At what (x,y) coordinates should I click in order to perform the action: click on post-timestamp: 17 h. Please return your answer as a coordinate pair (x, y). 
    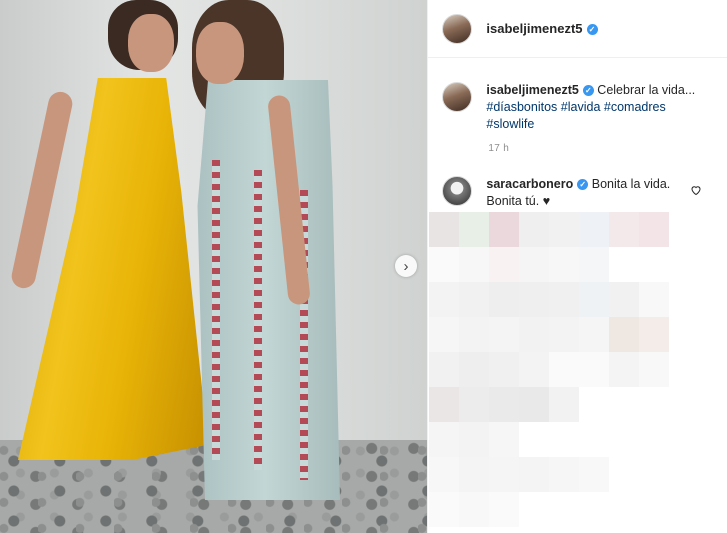
    Looking at the image, I should click on (498, 148).